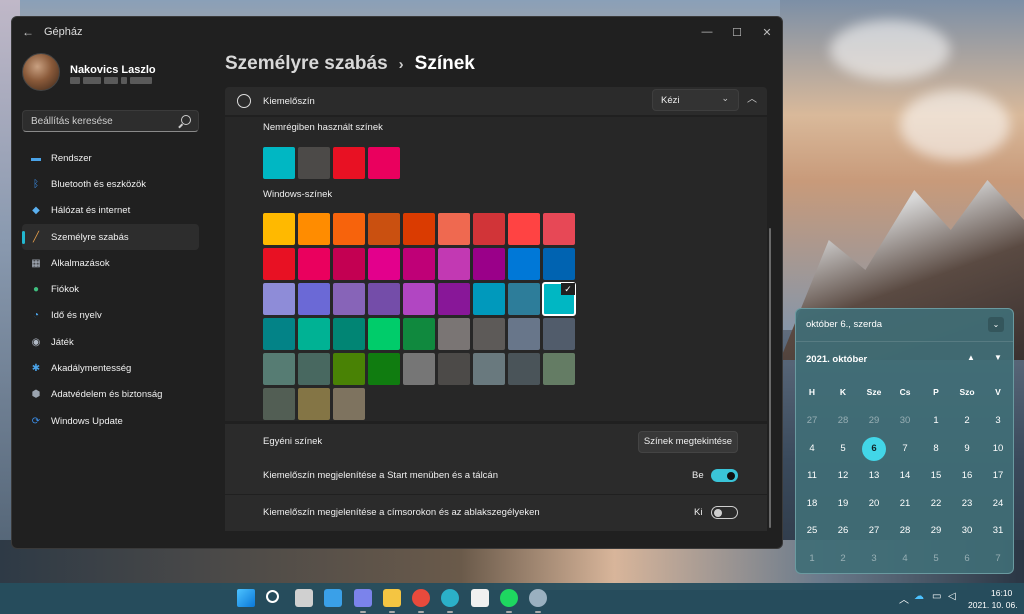 This screenshot has height=614, width=1024. What do you see at coordinates (538, 598) in the screenshot?
I see `settings-icon` at bounding box center [538, 598].